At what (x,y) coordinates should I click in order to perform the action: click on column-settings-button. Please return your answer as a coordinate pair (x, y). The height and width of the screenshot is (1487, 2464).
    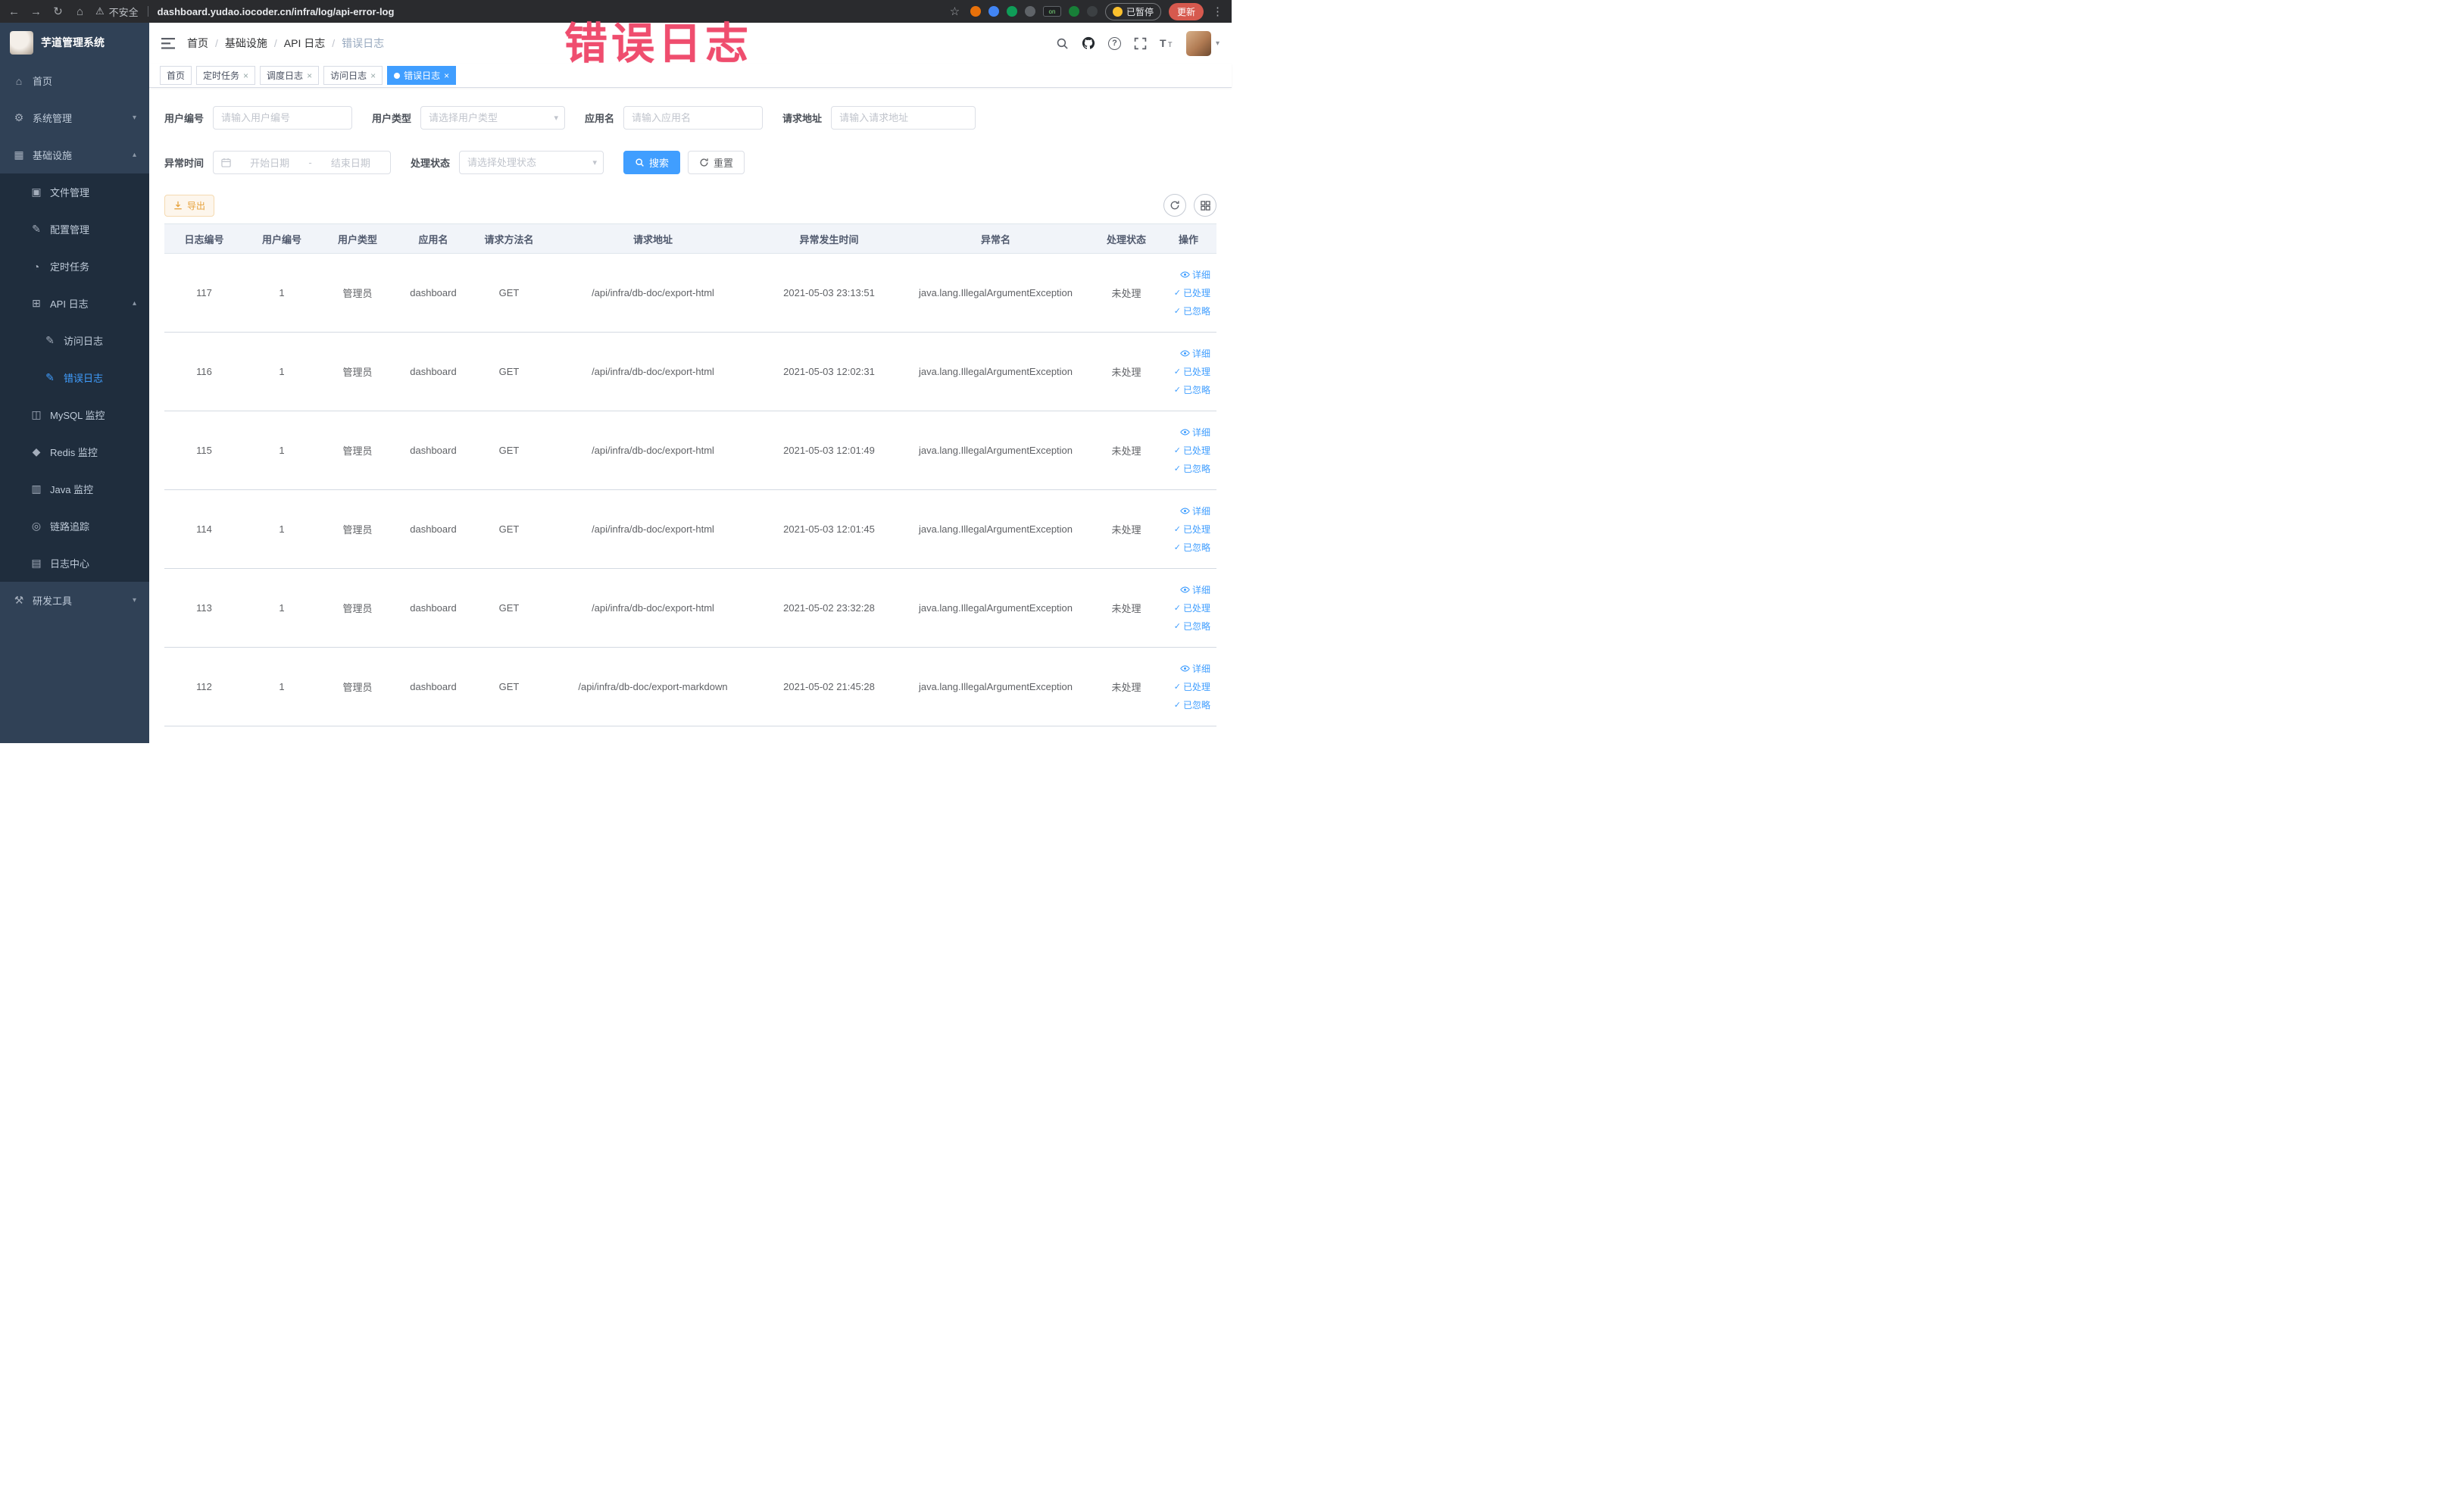
    Looking at the image, I should click on (1205, 205).